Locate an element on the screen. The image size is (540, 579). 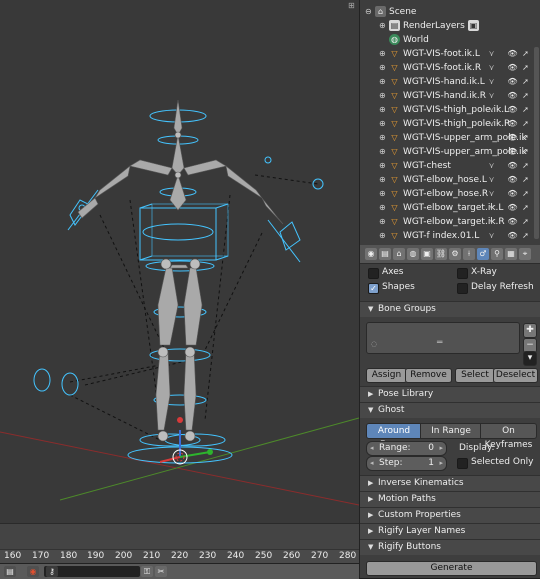
physics-tab-icon: ⌖ is located at coordinates (525, 254).